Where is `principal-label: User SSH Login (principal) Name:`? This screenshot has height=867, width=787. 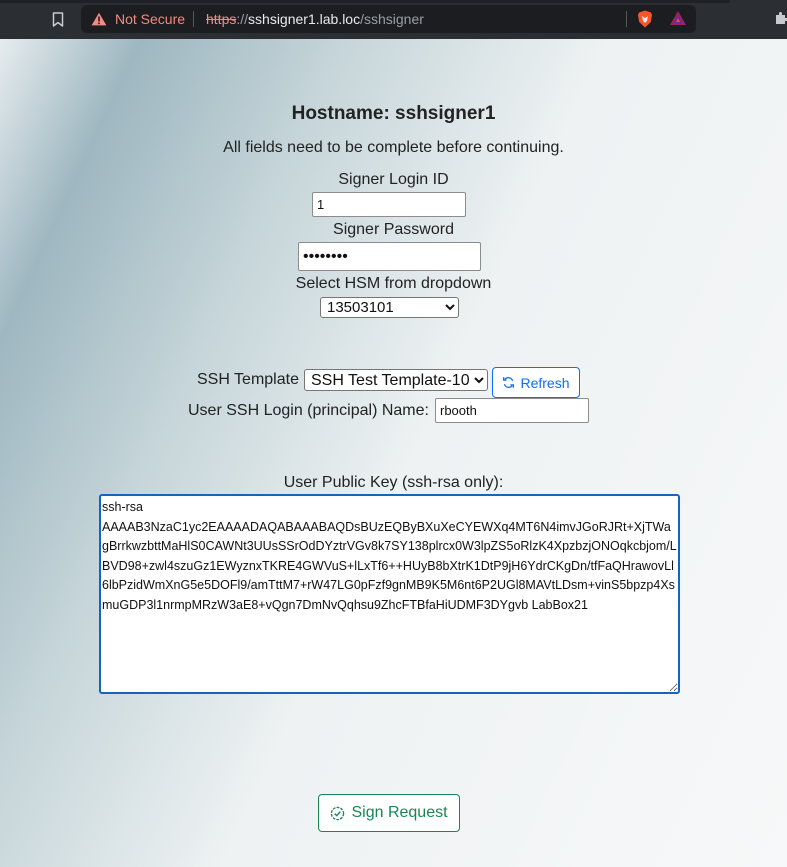
principal-label: User SSH Login (principal) Name: is located at coordinates (308, 410).